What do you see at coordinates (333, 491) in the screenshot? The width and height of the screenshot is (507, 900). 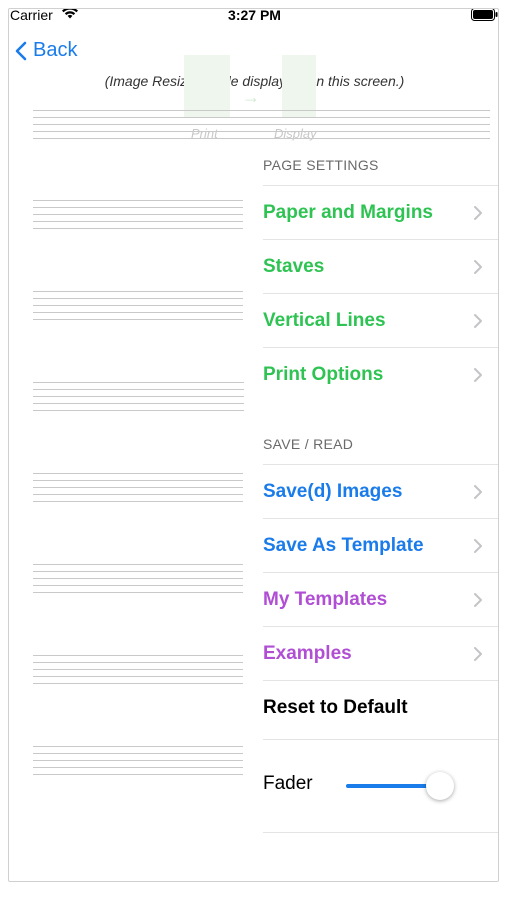 I see `menu-item-label: Save(d) Images` at bounding box center [333, 491].